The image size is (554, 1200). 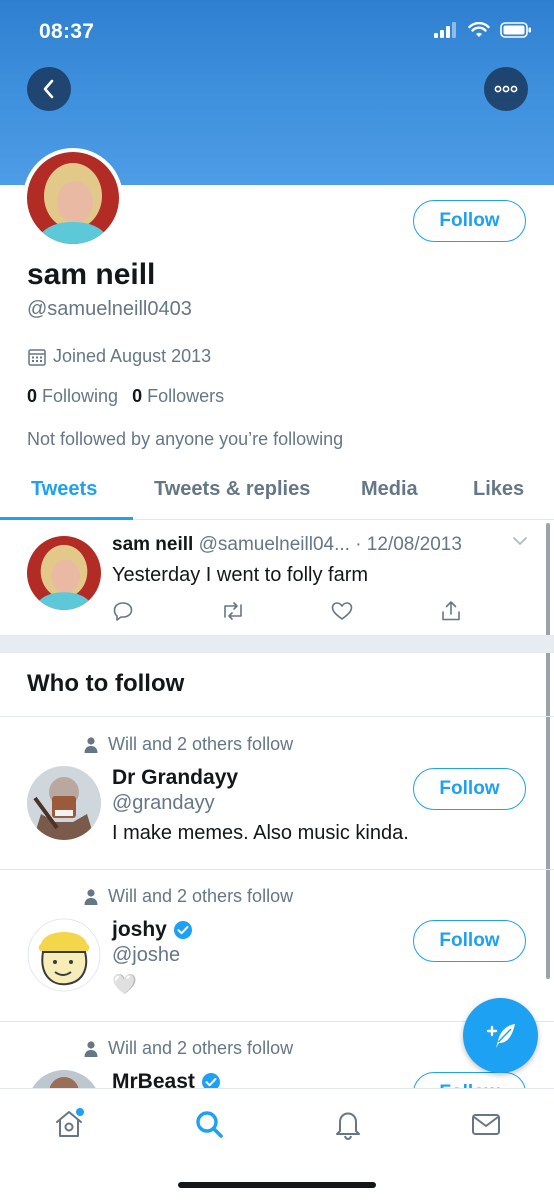 What do you see at coordinates (146, 955) in the screenshot?
I see `suggestion-handle: @joshe` at bounding box center [146, 955].